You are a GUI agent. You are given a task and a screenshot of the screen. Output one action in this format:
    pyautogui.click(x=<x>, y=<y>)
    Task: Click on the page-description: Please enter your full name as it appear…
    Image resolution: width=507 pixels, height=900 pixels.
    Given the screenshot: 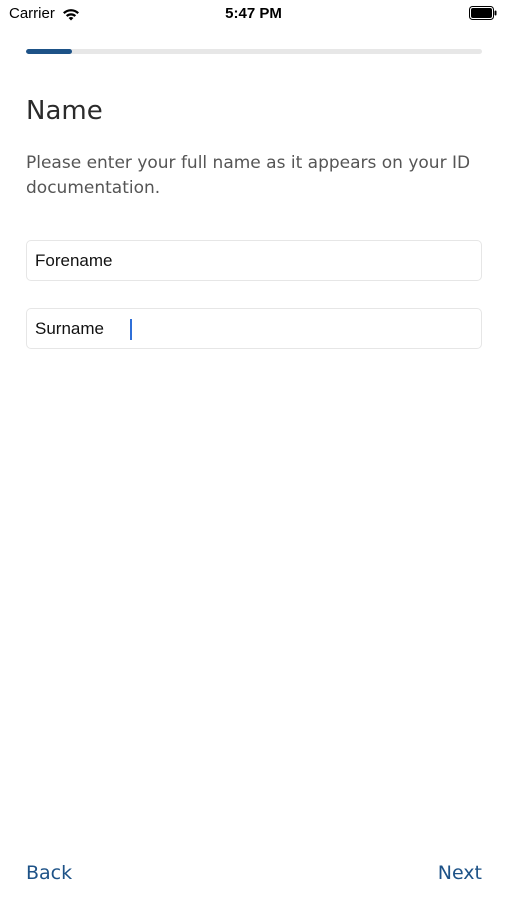 What is the action you would take?
    pyautogui.click(x=248, y=175)
    